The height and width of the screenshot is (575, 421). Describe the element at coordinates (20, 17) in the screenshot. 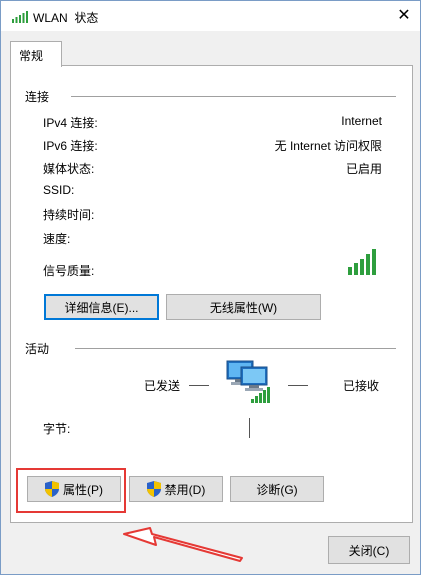

I see `wifi-signal-icon` at that location.